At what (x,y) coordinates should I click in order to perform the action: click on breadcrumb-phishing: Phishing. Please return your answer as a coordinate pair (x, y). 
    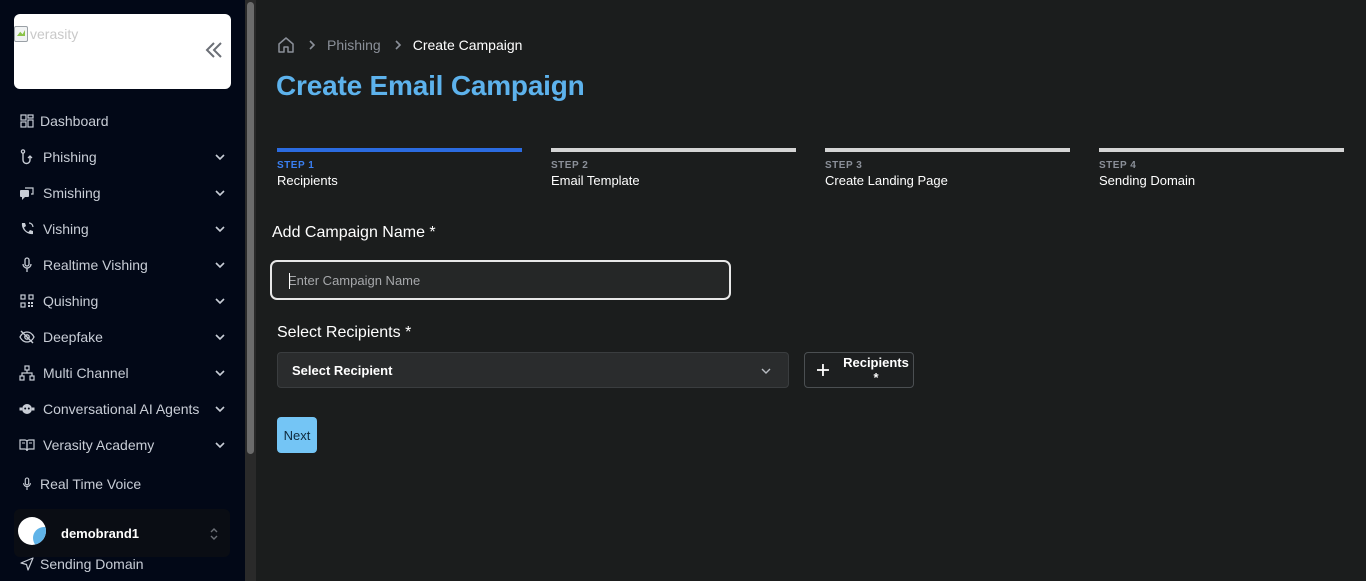
    Looking at the image, I should click on (354, 45).